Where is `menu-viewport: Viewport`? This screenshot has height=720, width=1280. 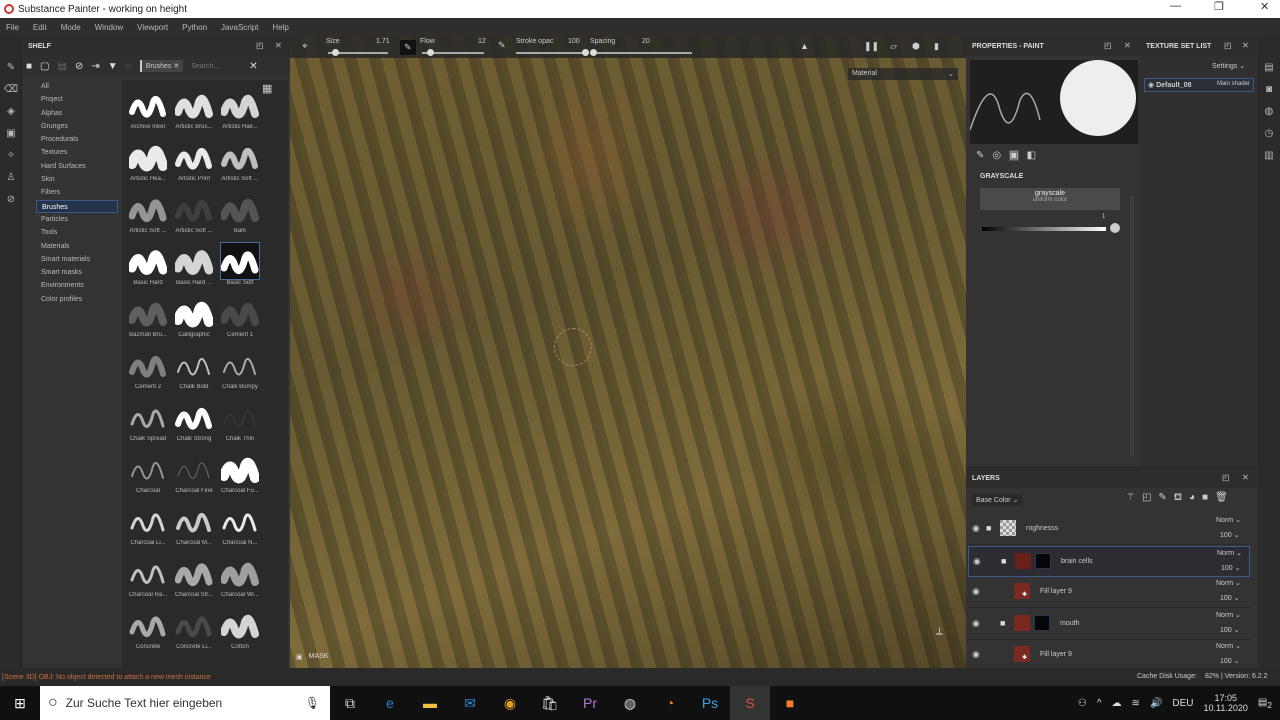
menu-viewport: Viewport is located at coordinates (152, 27).